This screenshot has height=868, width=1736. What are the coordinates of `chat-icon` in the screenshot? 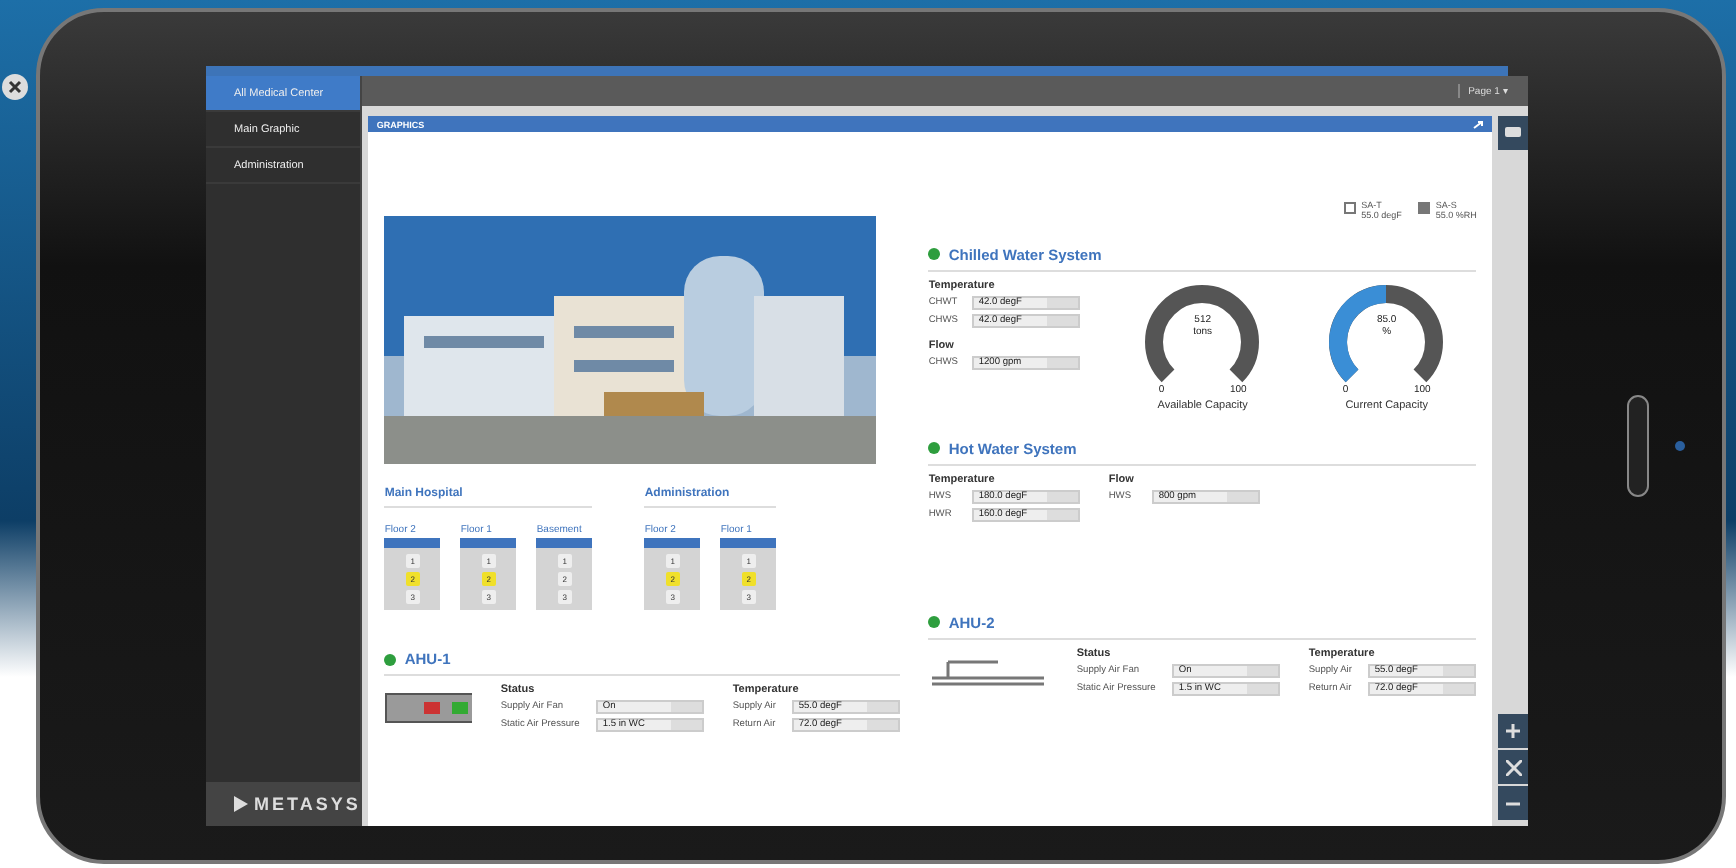 It's located at (1513, 133).